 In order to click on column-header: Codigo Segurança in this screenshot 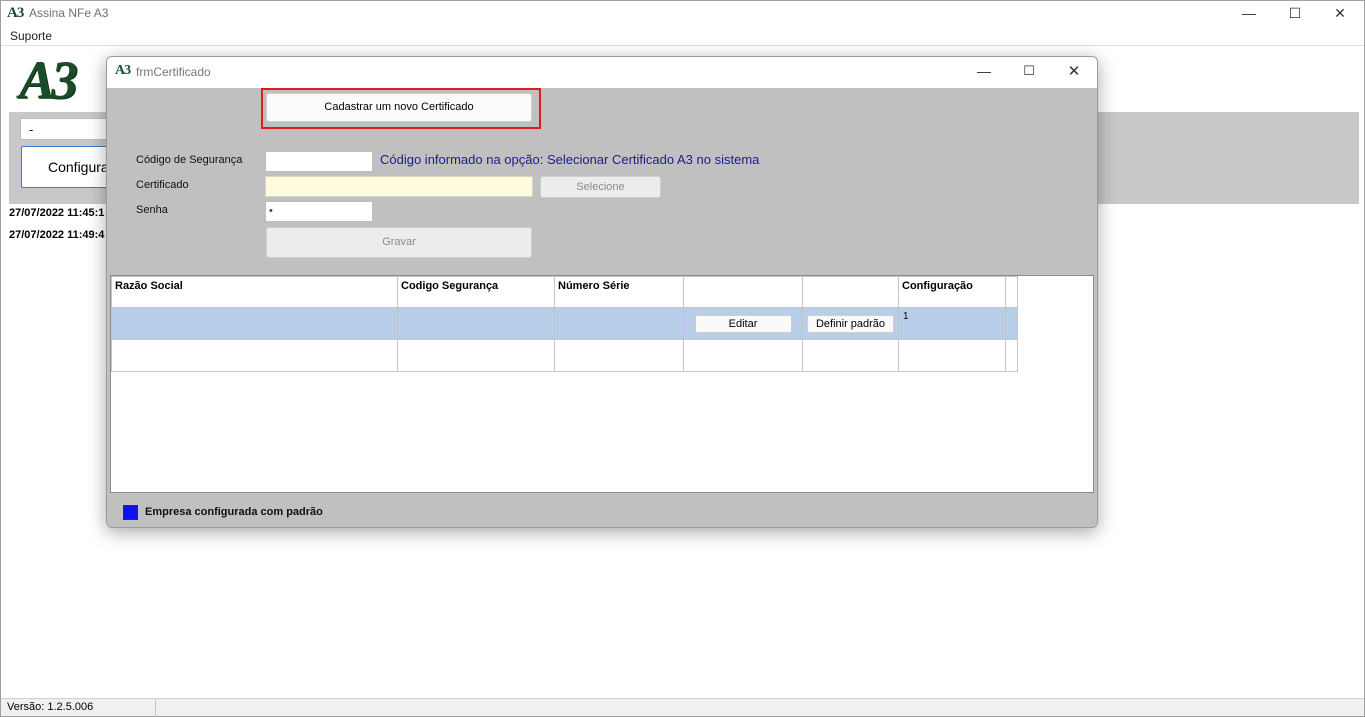, I will do `click(476, 292)`.